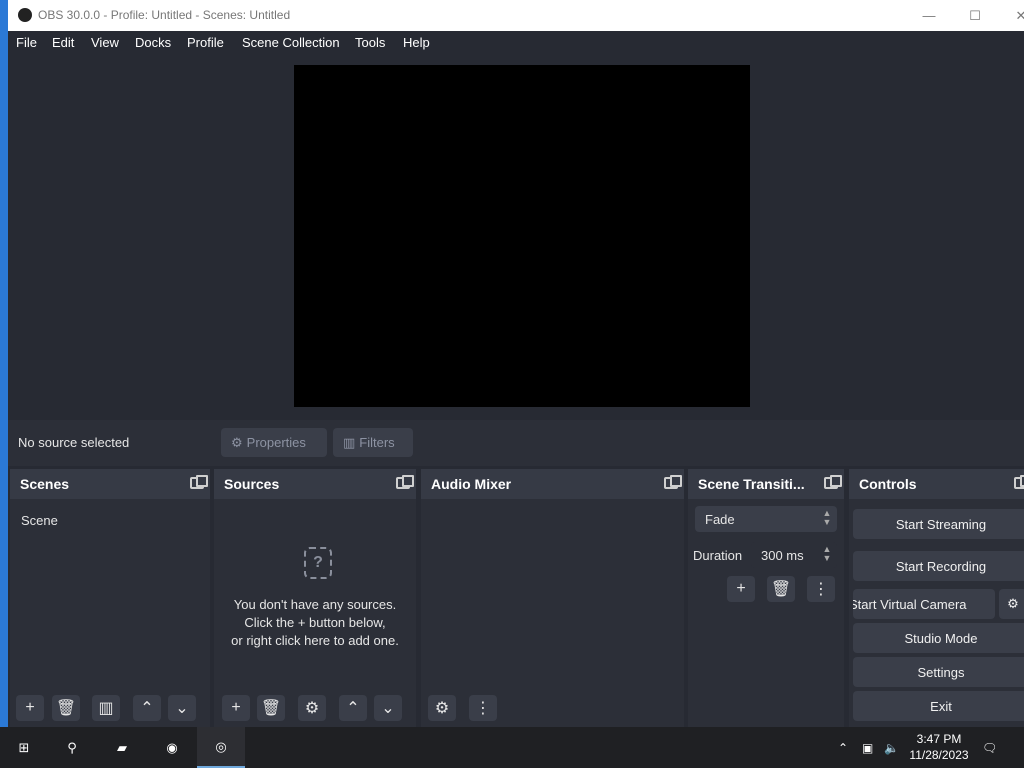  I want to click on menu-help: Help, so click(416, 42).